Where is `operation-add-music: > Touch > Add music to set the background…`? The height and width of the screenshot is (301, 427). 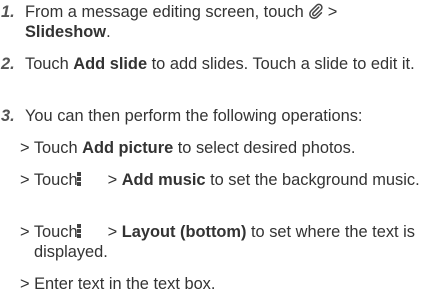
operation-add-music: > Touch > Add music to set the background… is located at coordinates (220, 180).